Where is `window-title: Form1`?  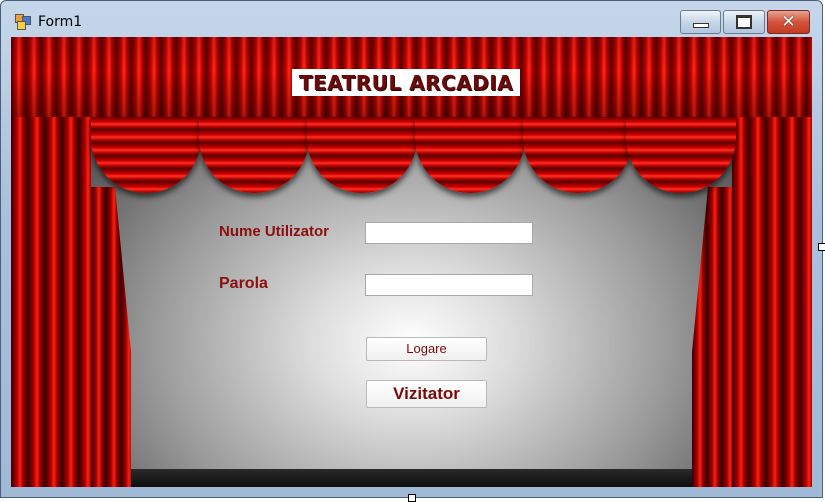
window-title: Form1 is located at coordinates (60, 22).